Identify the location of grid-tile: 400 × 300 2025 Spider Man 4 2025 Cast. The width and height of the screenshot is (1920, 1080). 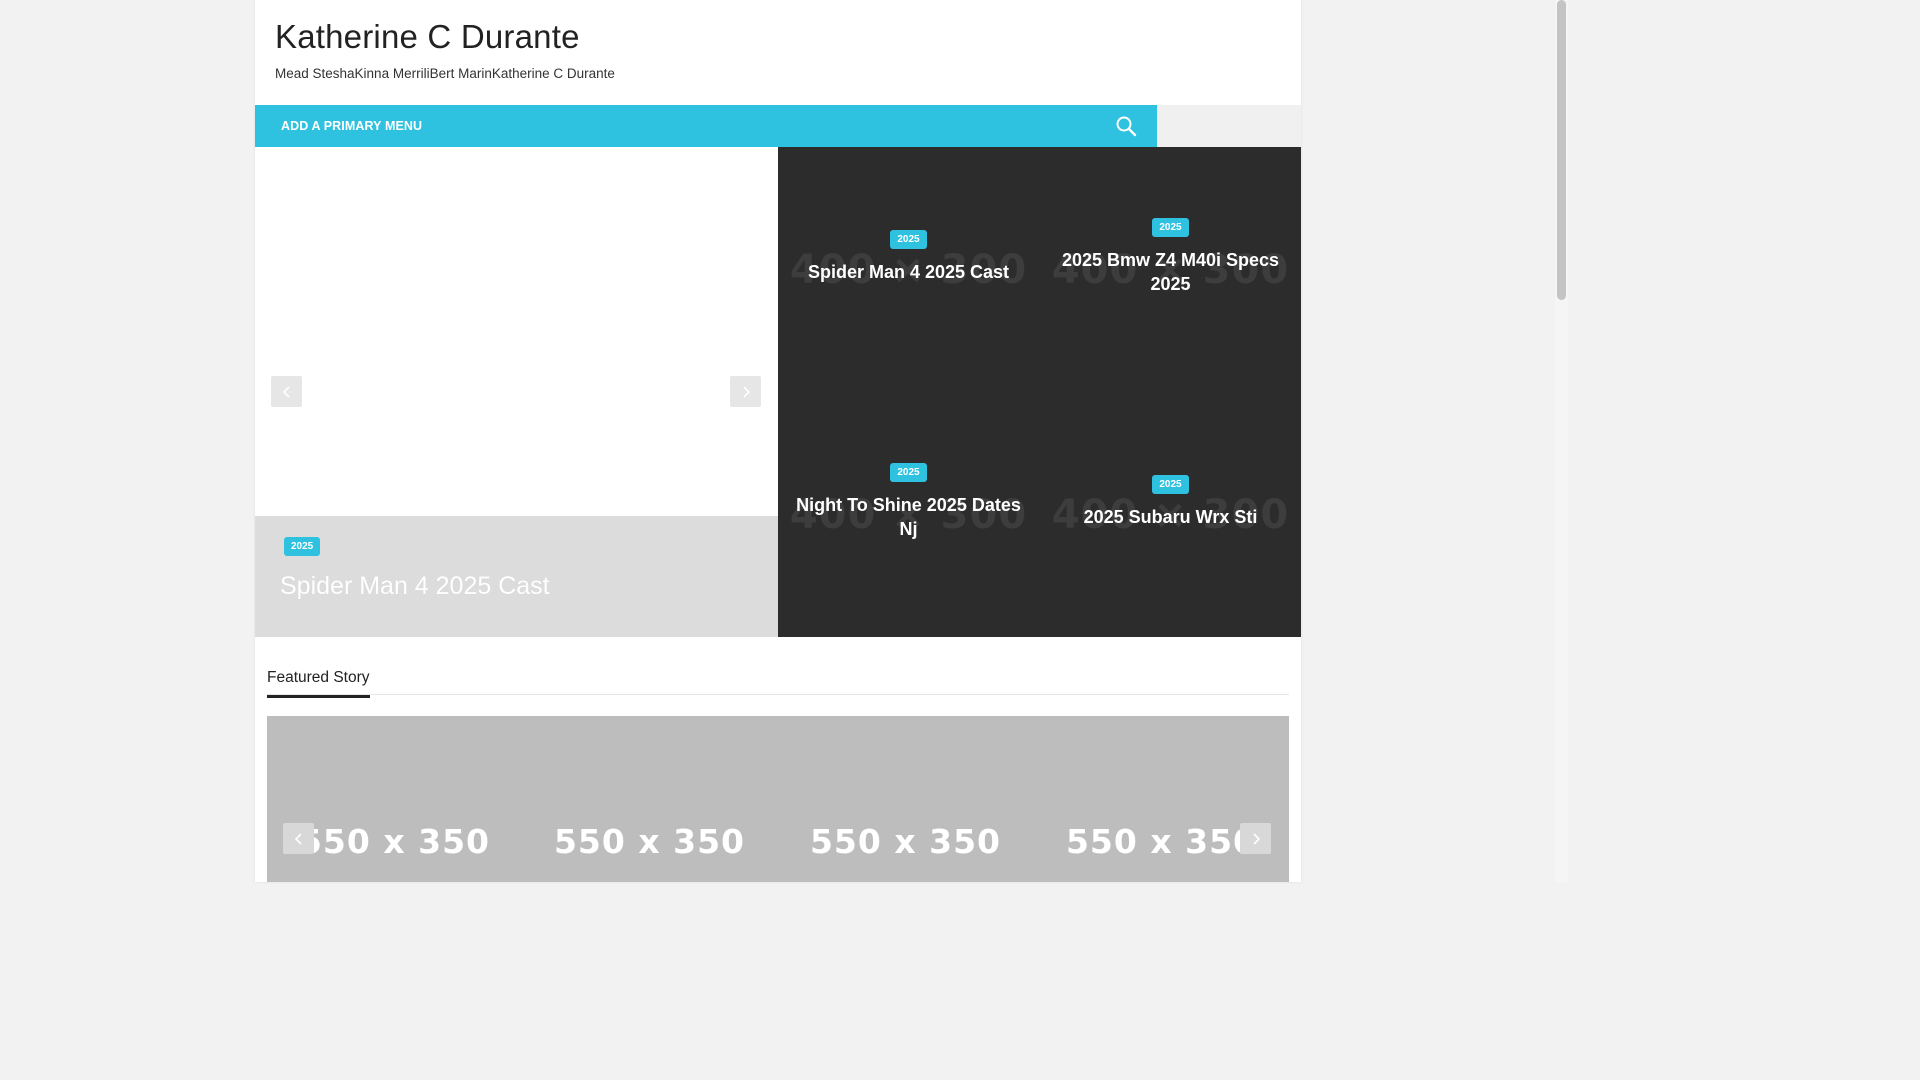
(908, 269).